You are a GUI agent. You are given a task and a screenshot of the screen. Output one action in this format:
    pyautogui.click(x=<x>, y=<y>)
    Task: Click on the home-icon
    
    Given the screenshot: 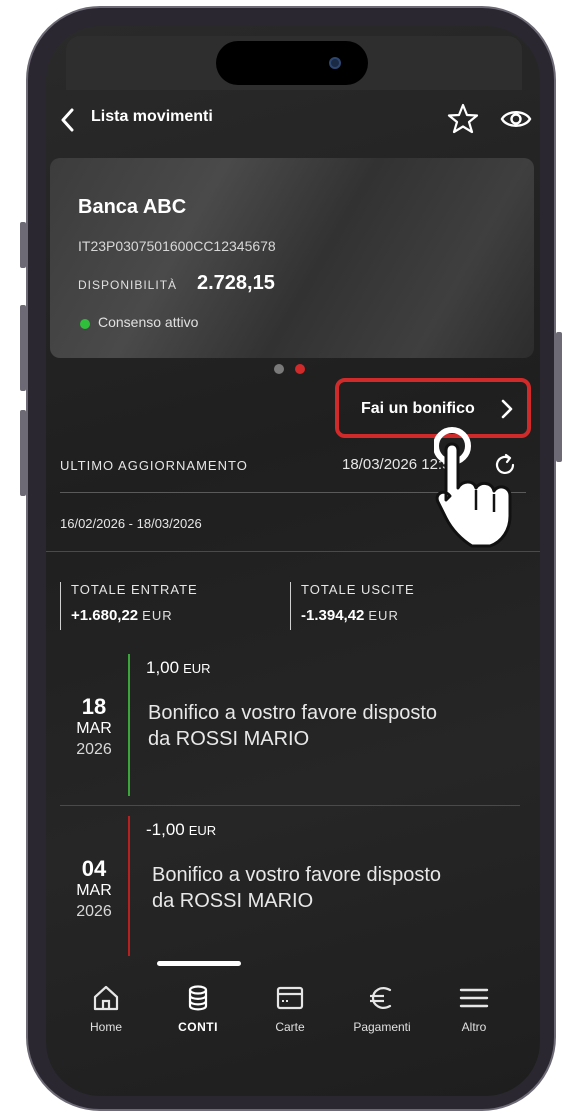 What is the action you would take?
    pyautogui.click(x=106, y=998)
    